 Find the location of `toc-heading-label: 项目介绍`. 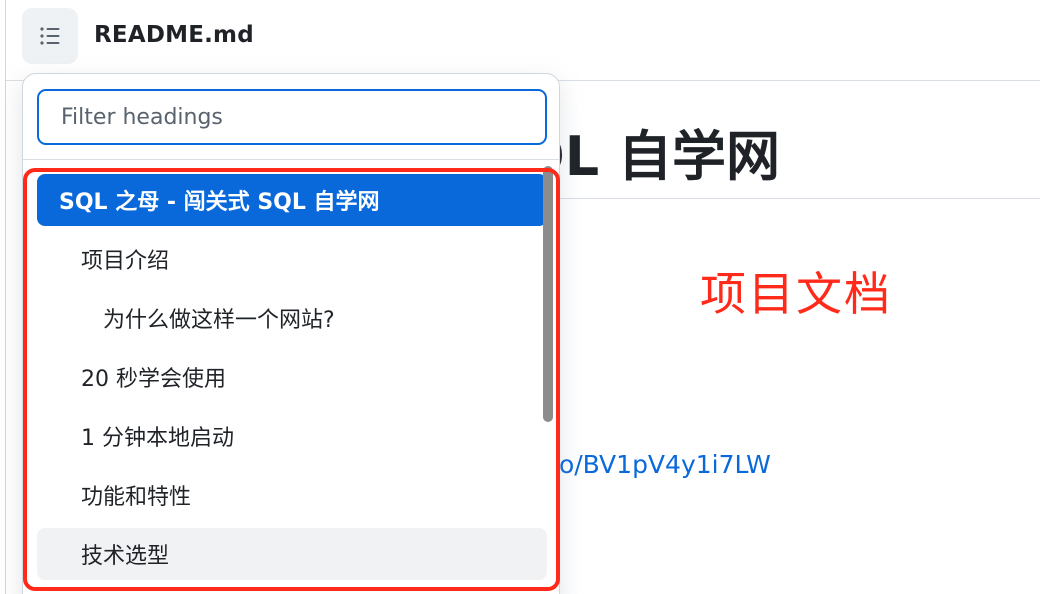

toc-heading-label: 项目介绍 is located at coordinates (125, 261).